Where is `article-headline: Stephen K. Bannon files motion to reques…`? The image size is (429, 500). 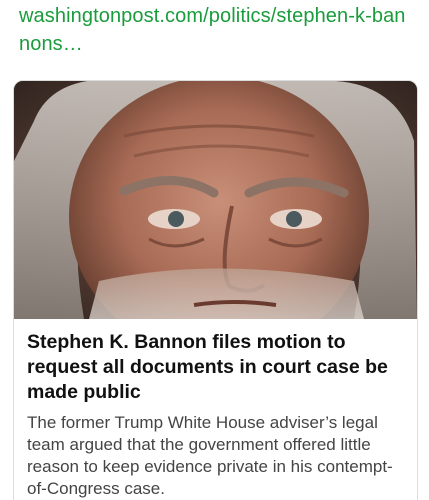 article-headline: Stephen K. Bannon files motion to reques… is located at coordinates (215, 367).